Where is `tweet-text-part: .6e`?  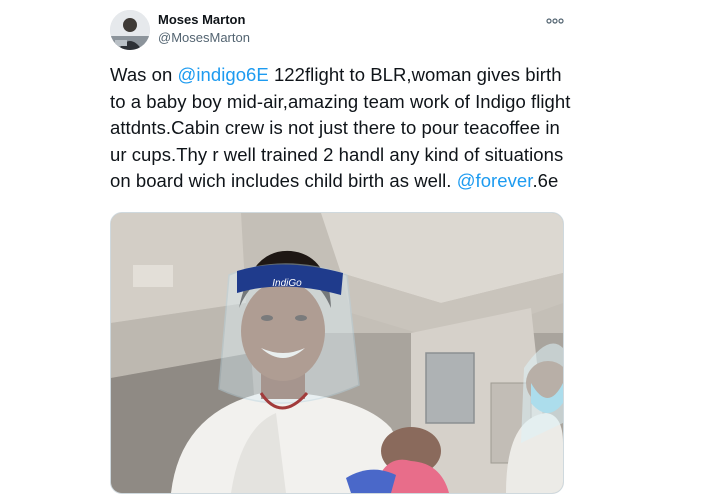
tweet-text-part: .6e is located at coordinates (545, 180).